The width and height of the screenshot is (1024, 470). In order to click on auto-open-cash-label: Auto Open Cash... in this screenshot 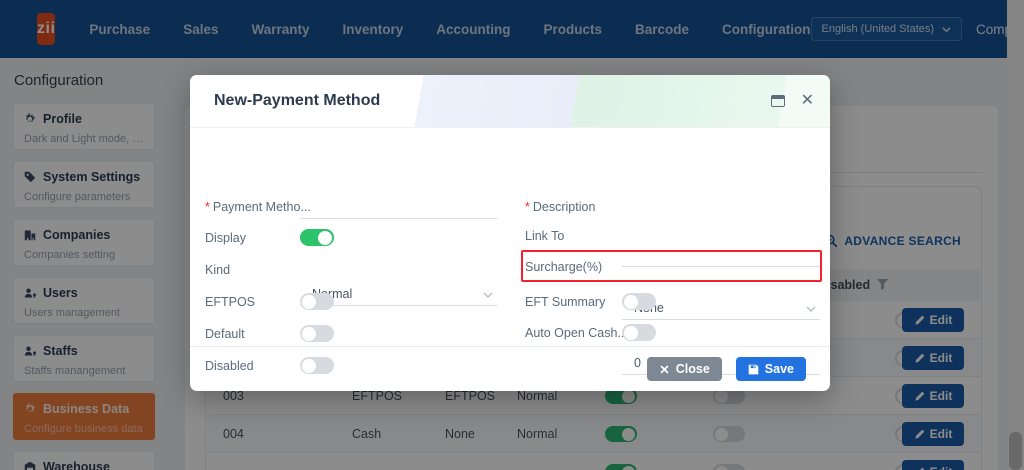, I will do `click(576, 333)`.